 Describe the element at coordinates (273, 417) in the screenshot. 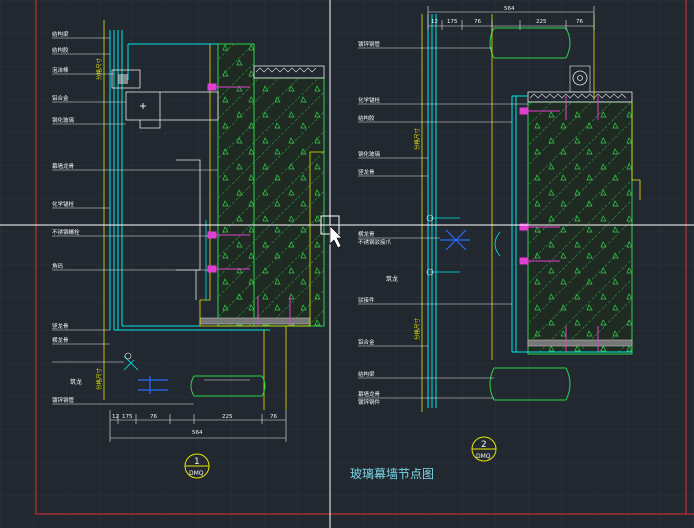

I see `dim-left-seg-5: 76` at that location.